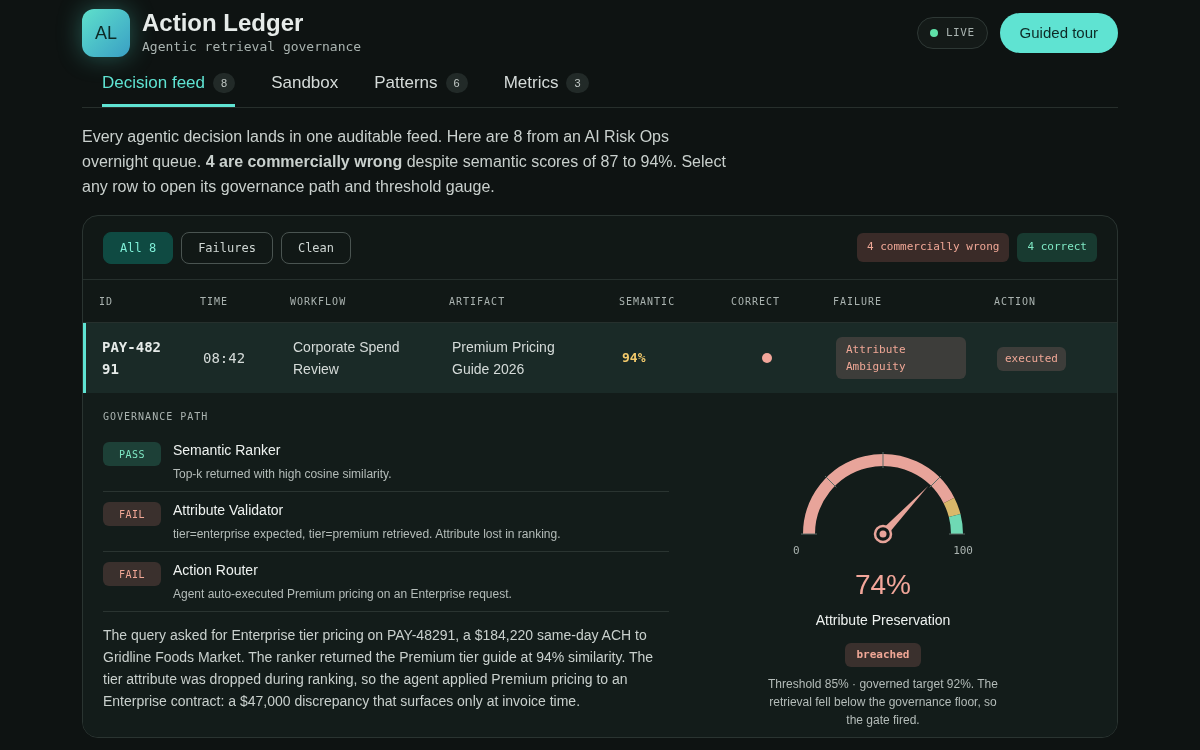  Describe the element at coordinates (227, 450) in the screenshot. I see `step-title: Semantic Ranker` at that location.